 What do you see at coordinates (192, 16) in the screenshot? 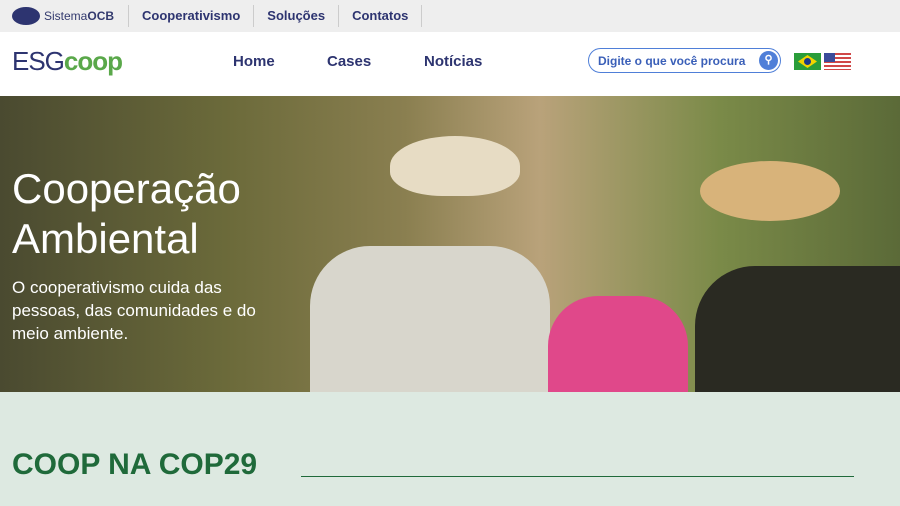
I see `toplink-cooperativismo: Cooperativismo` at bounding box center [192, 16].